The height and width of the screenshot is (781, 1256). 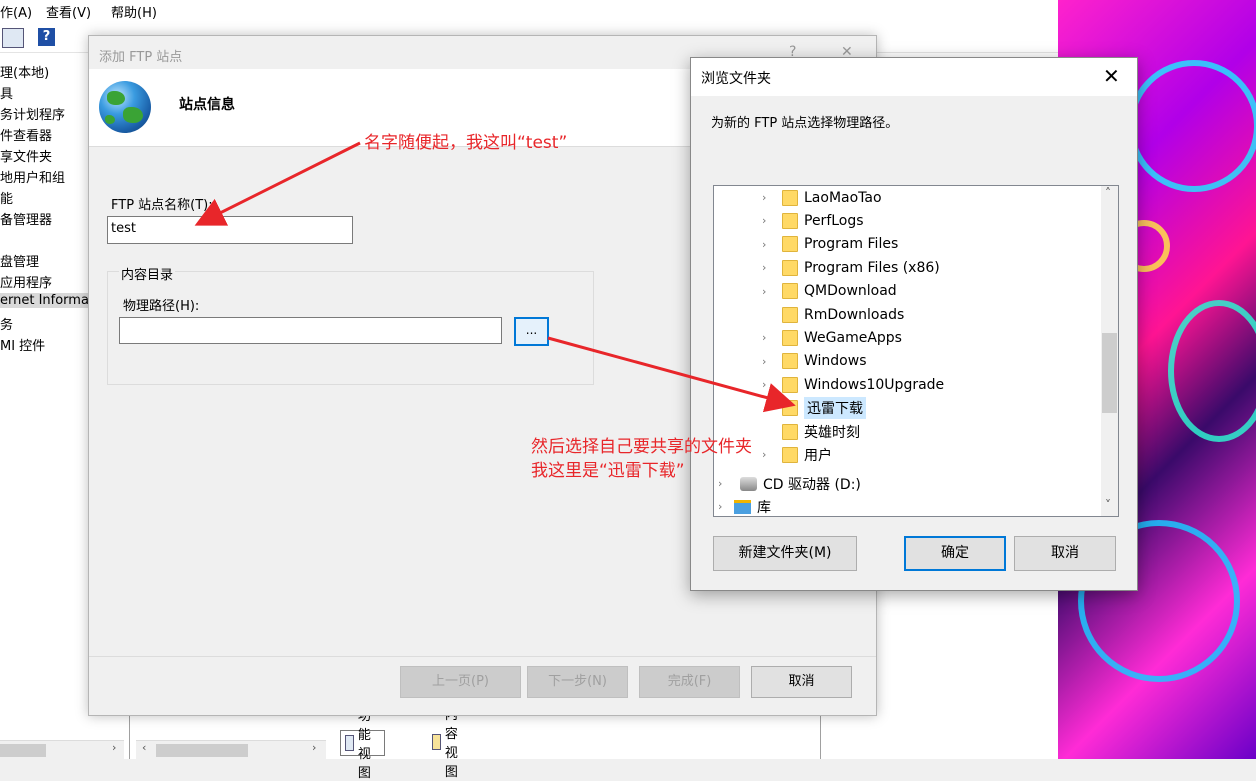 I want to click on help-icon: ?, so click(x=46, y=37).